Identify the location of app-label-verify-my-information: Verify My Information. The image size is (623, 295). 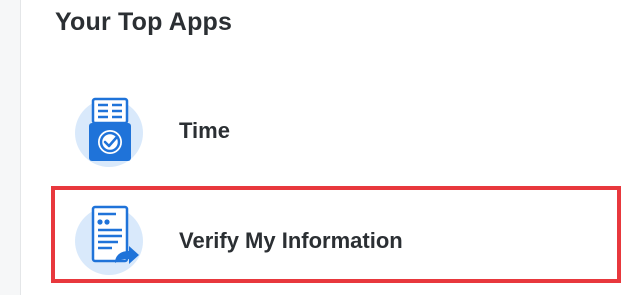
(291, 240).